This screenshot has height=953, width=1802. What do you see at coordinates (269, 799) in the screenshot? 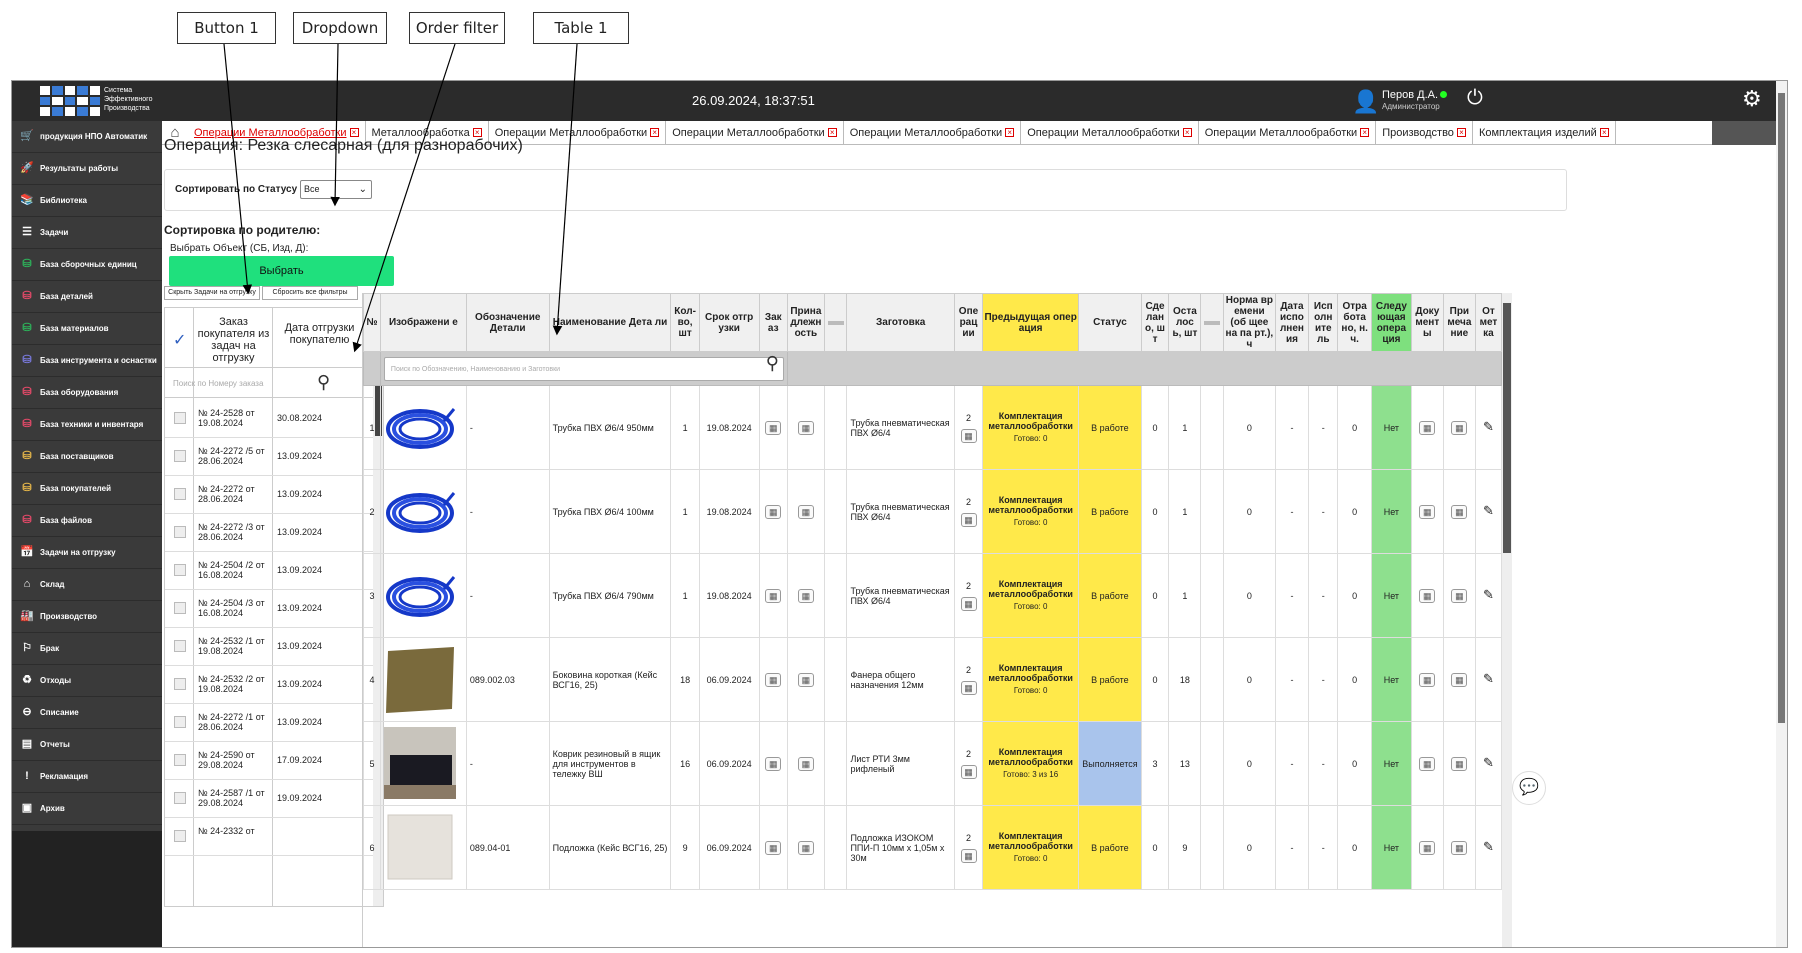
I see `order-row: № 24-2587 /1 от 29.08.2024 19.09.2024` at bounding box center [269, 799].